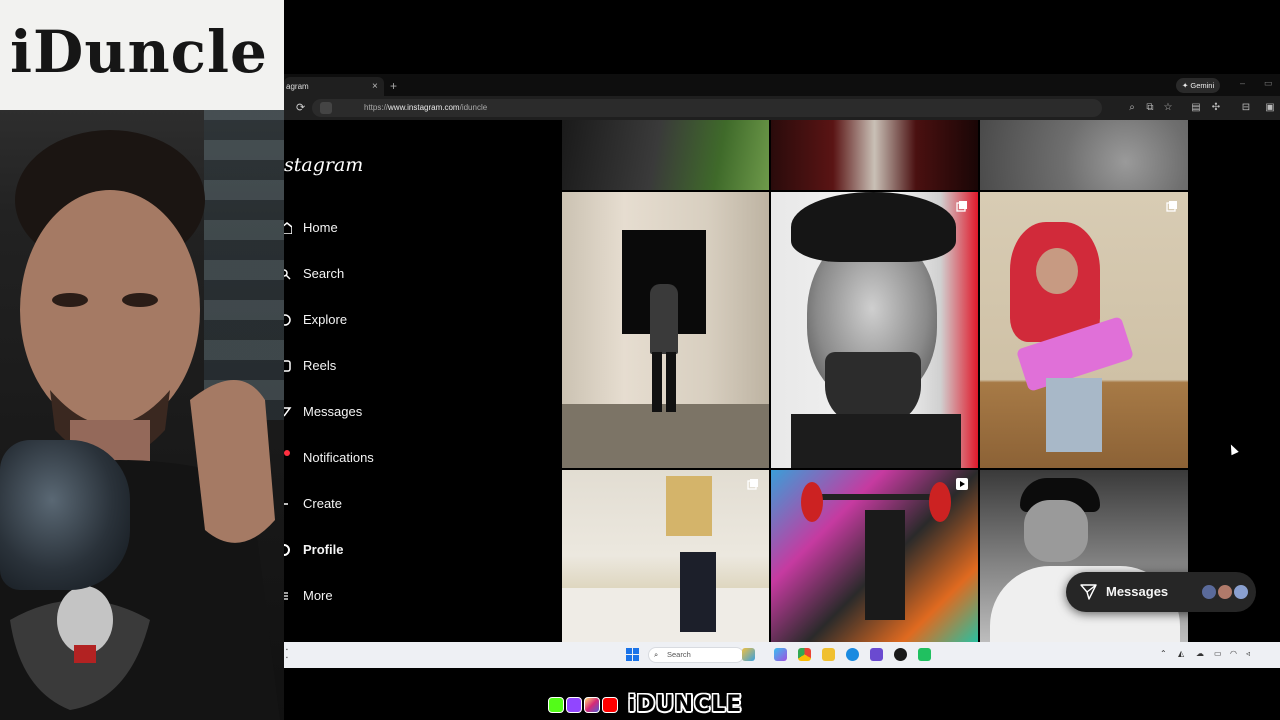  Describe the element at coordinates (1268, 83) in the screenshot. I see `maximize-icon: ▭` at that location.